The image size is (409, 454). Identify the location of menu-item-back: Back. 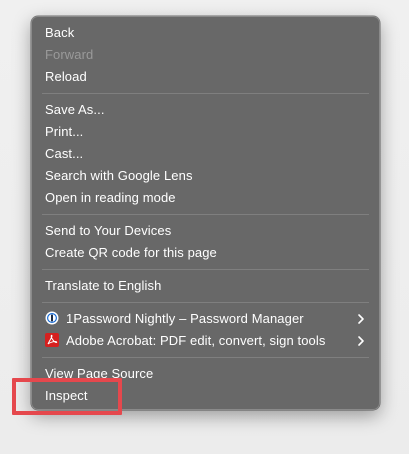
(205, 33).